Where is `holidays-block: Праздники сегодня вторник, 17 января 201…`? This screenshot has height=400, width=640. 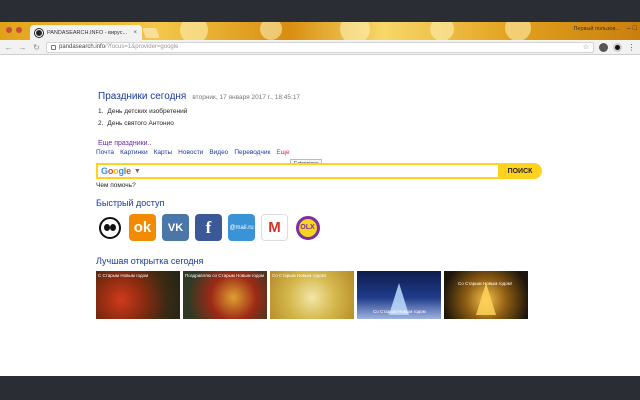
holidays-block: Праздники сегодня вторник, 17 января 201… is located at coordinates (199, 120).